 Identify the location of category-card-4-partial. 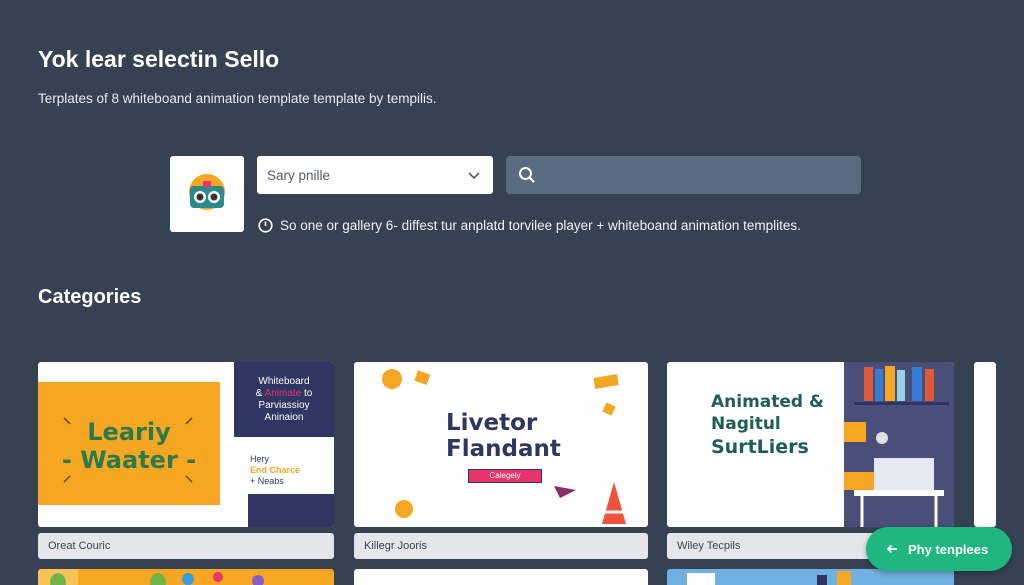
(985, 444).